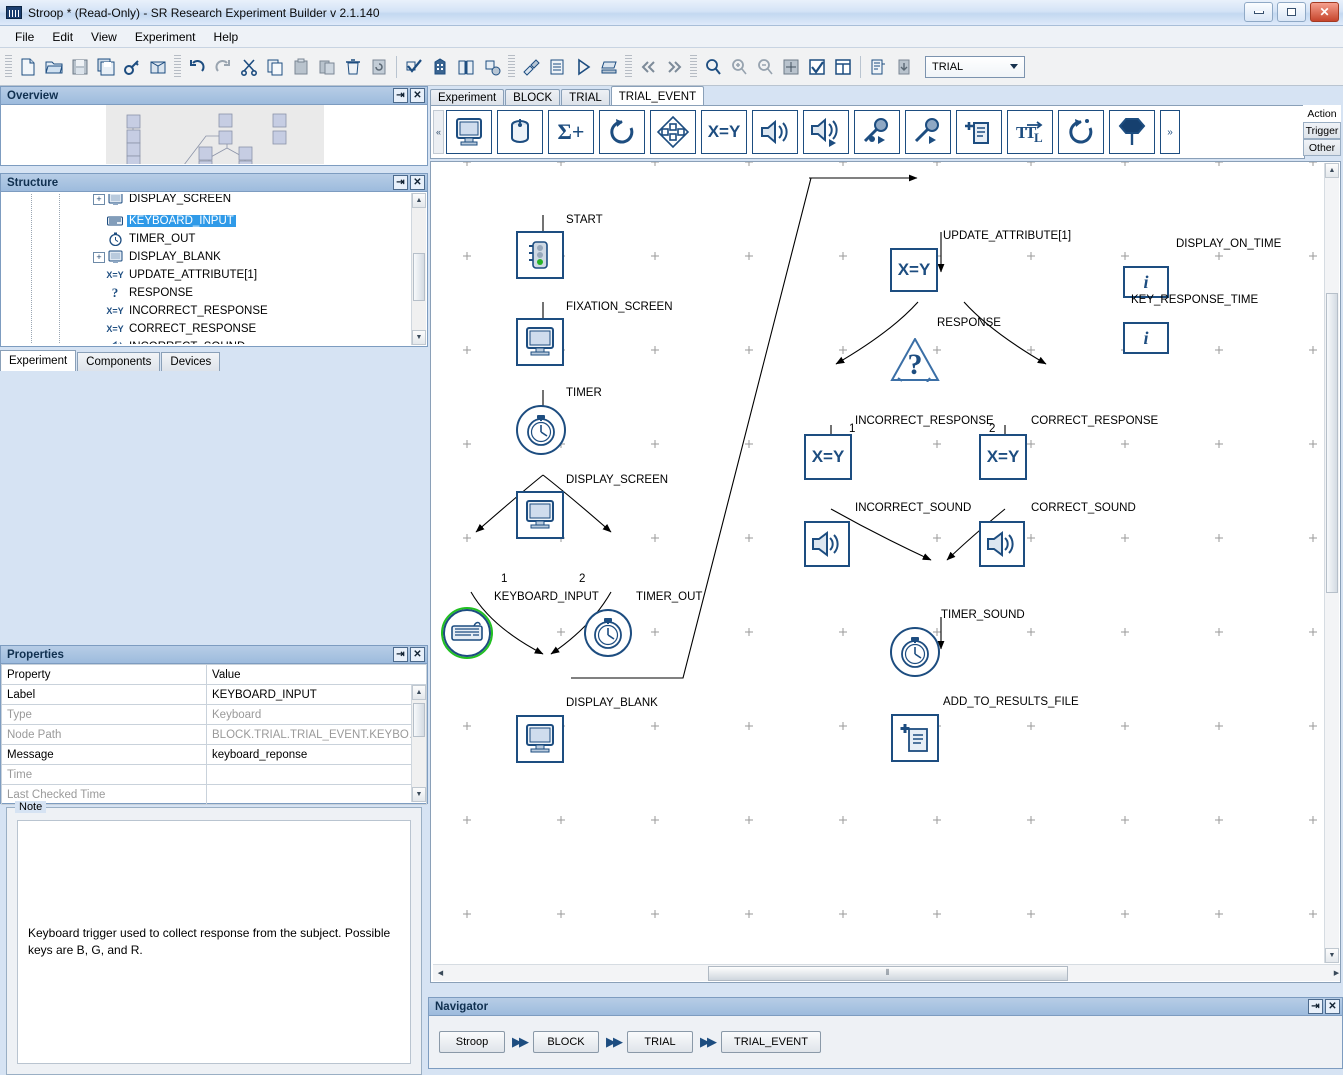 This screenshot has width=1343, height=1075. What do you see at coordinates (540, 515) in the screenshot?
I see `canvas-node-display-screen` at bounding box center [540, 515].